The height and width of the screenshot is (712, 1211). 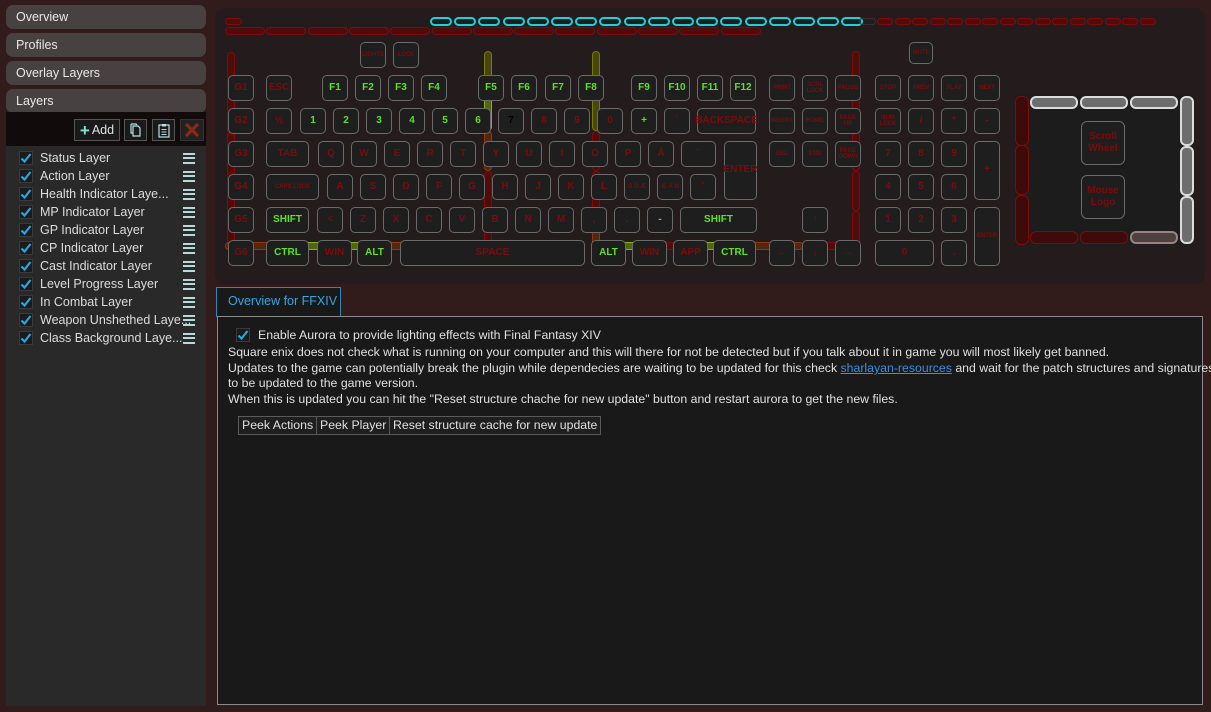 What do you see at coordinates (106, 158) in the screenshot?
I see `layer-item: Status Layer` at bounding box center [106, 158].